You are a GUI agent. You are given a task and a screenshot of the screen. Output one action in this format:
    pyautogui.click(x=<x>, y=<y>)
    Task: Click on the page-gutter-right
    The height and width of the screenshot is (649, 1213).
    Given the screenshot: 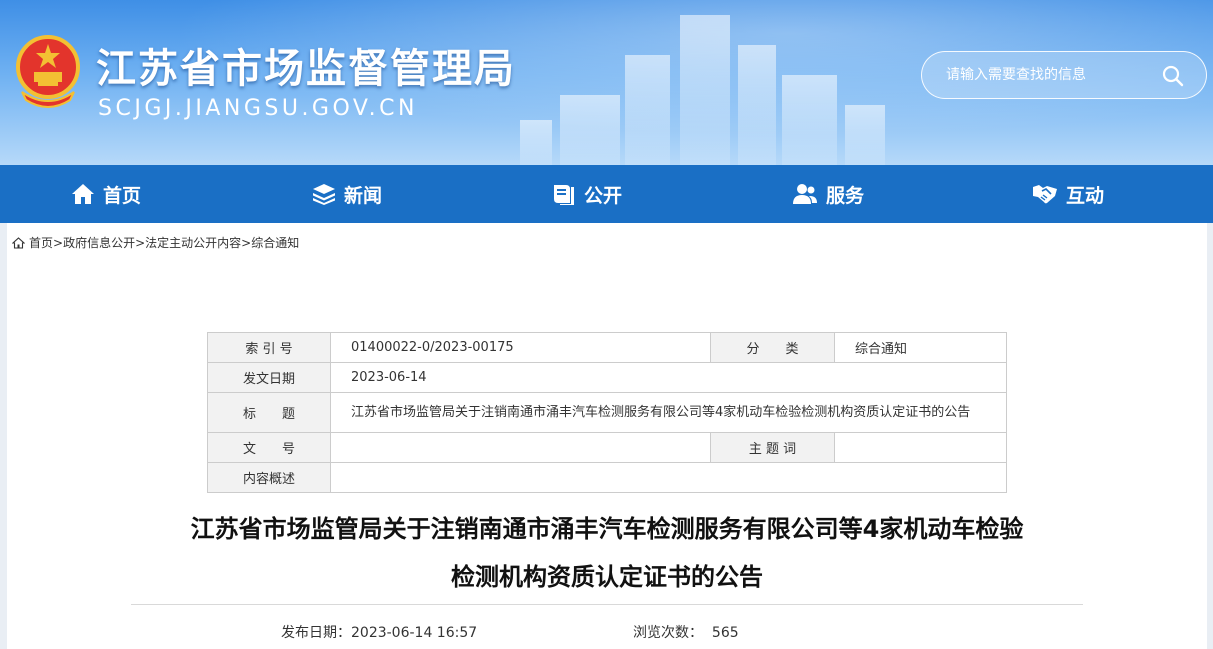 What is the action you would take?
    pyautogui.click(x=1210, y=407)
    